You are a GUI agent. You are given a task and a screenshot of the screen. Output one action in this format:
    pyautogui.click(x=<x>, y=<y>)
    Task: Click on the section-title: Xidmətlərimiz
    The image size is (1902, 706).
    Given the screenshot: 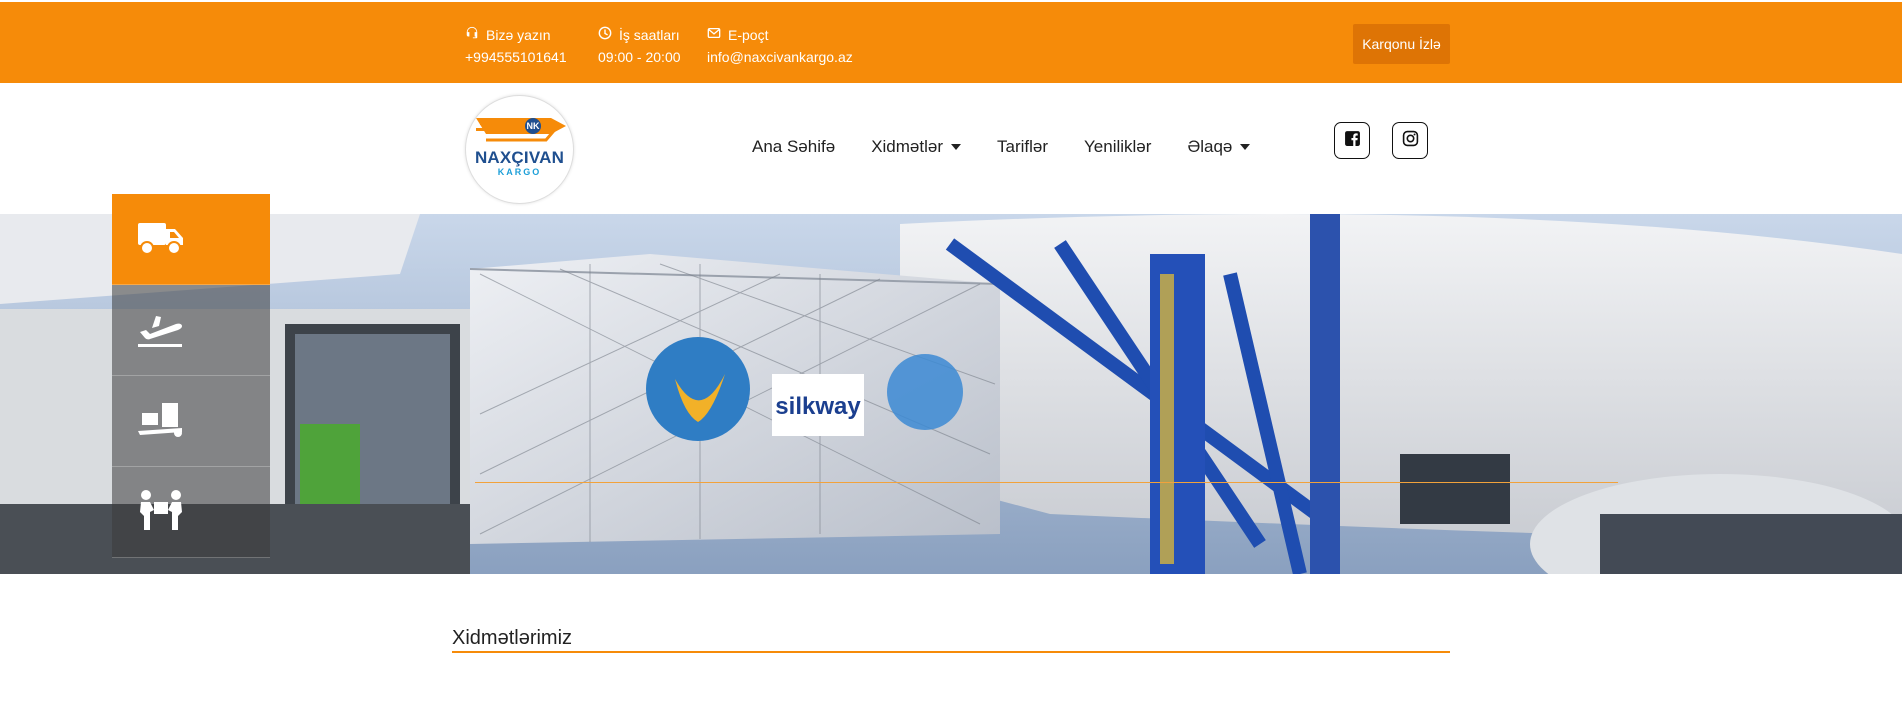 What is the action you would take?
    pyautogui.click(x=512, y=638)
    